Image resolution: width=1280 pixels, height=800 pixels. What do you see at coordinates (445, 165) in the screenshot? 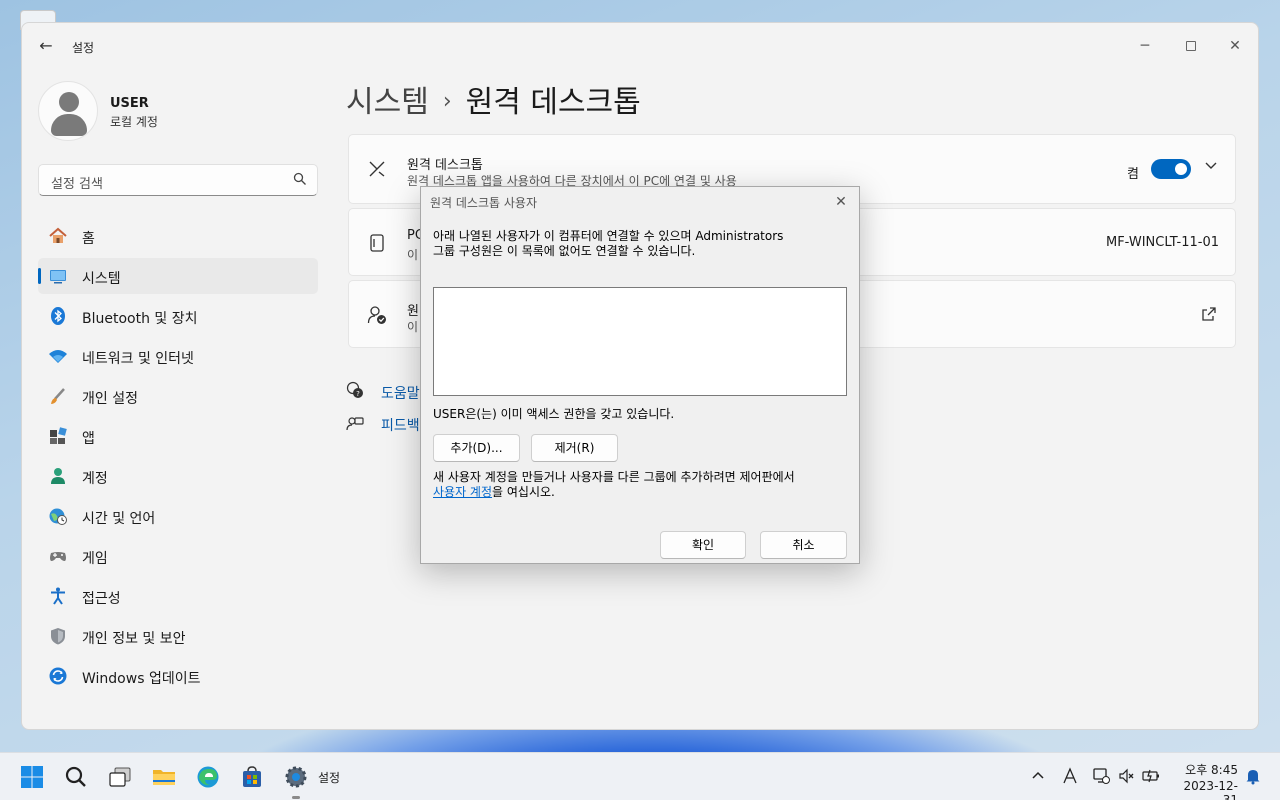
I see `card-title: 원격 데스크톱` at bounding box center [445, 165].